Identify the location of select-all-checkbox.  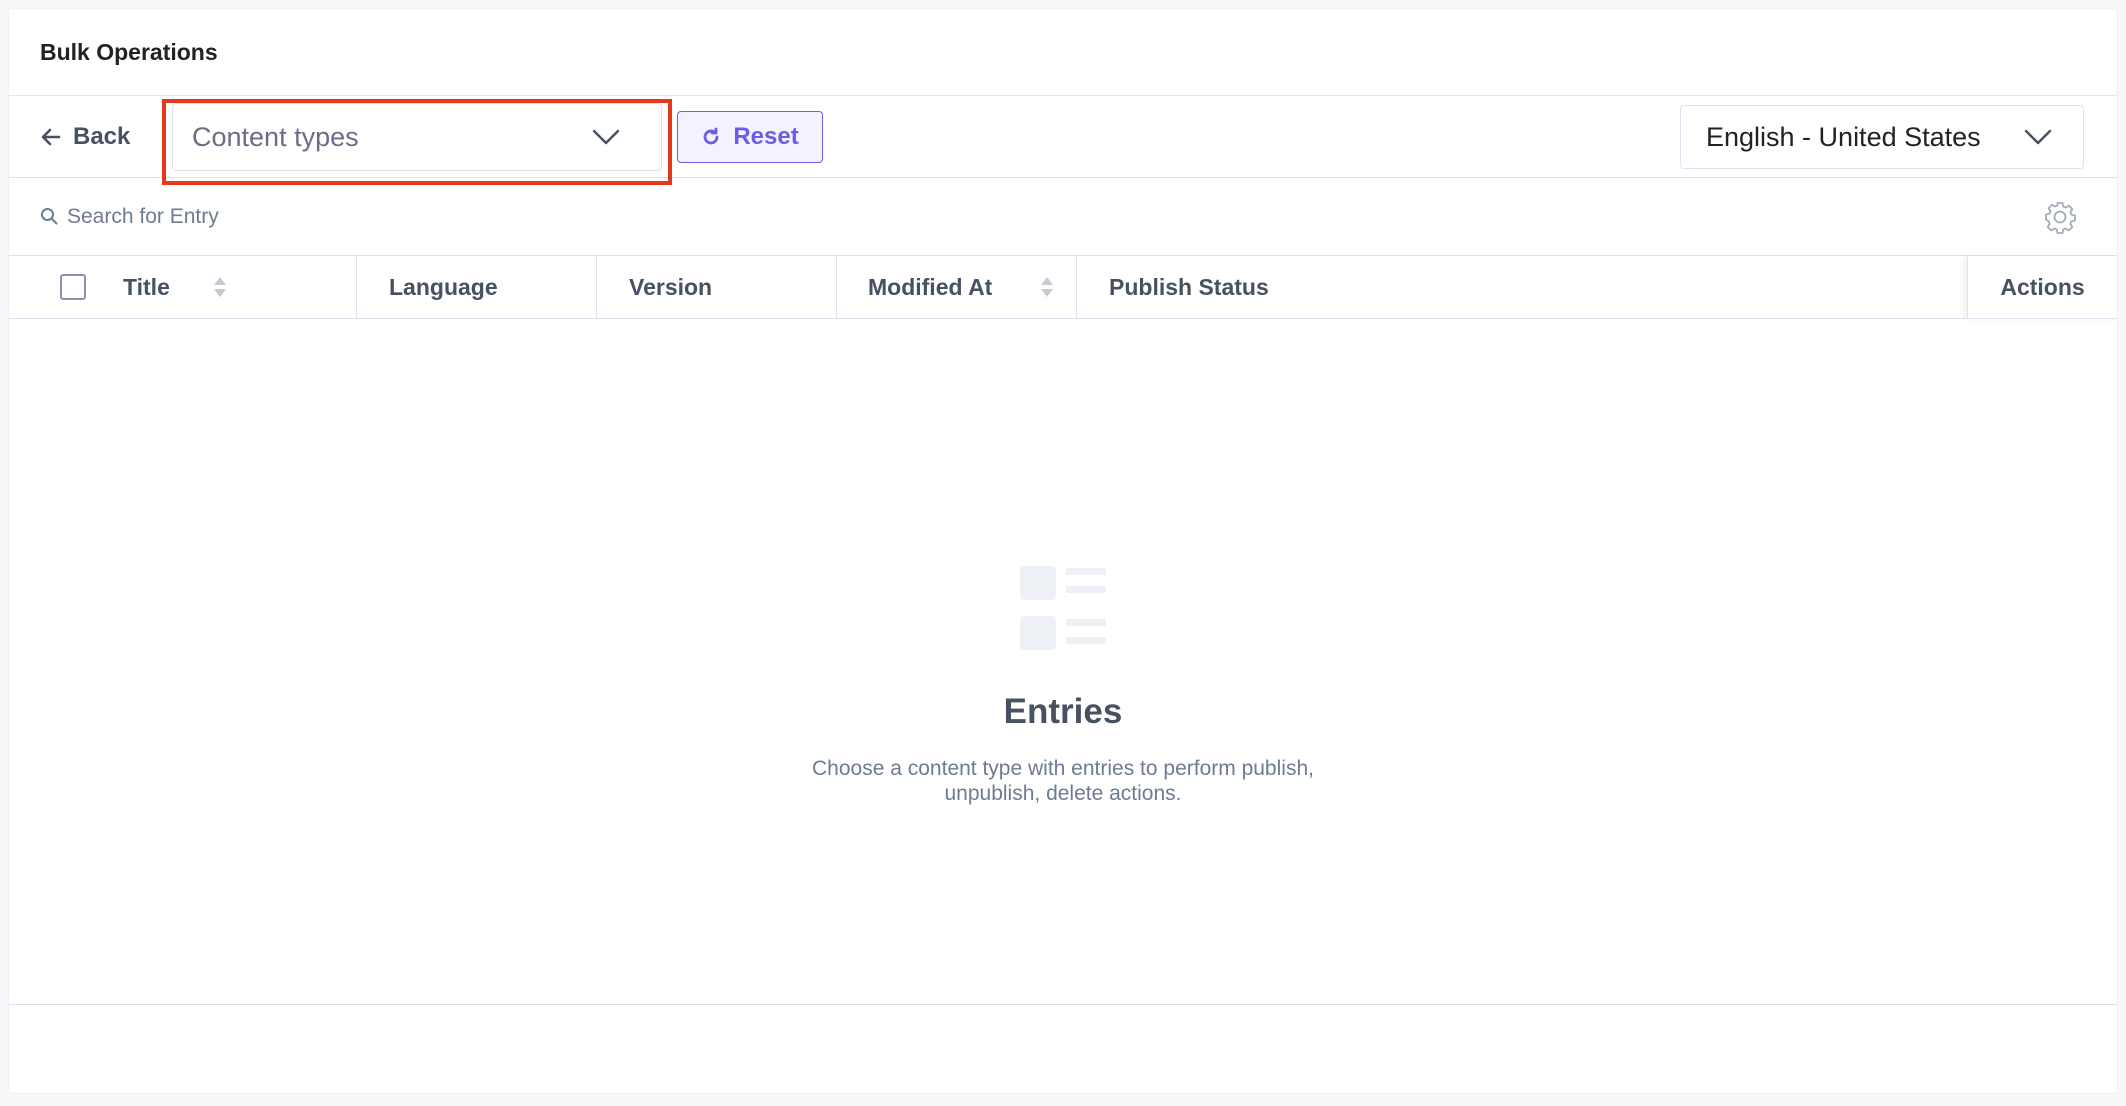
(73, 287).